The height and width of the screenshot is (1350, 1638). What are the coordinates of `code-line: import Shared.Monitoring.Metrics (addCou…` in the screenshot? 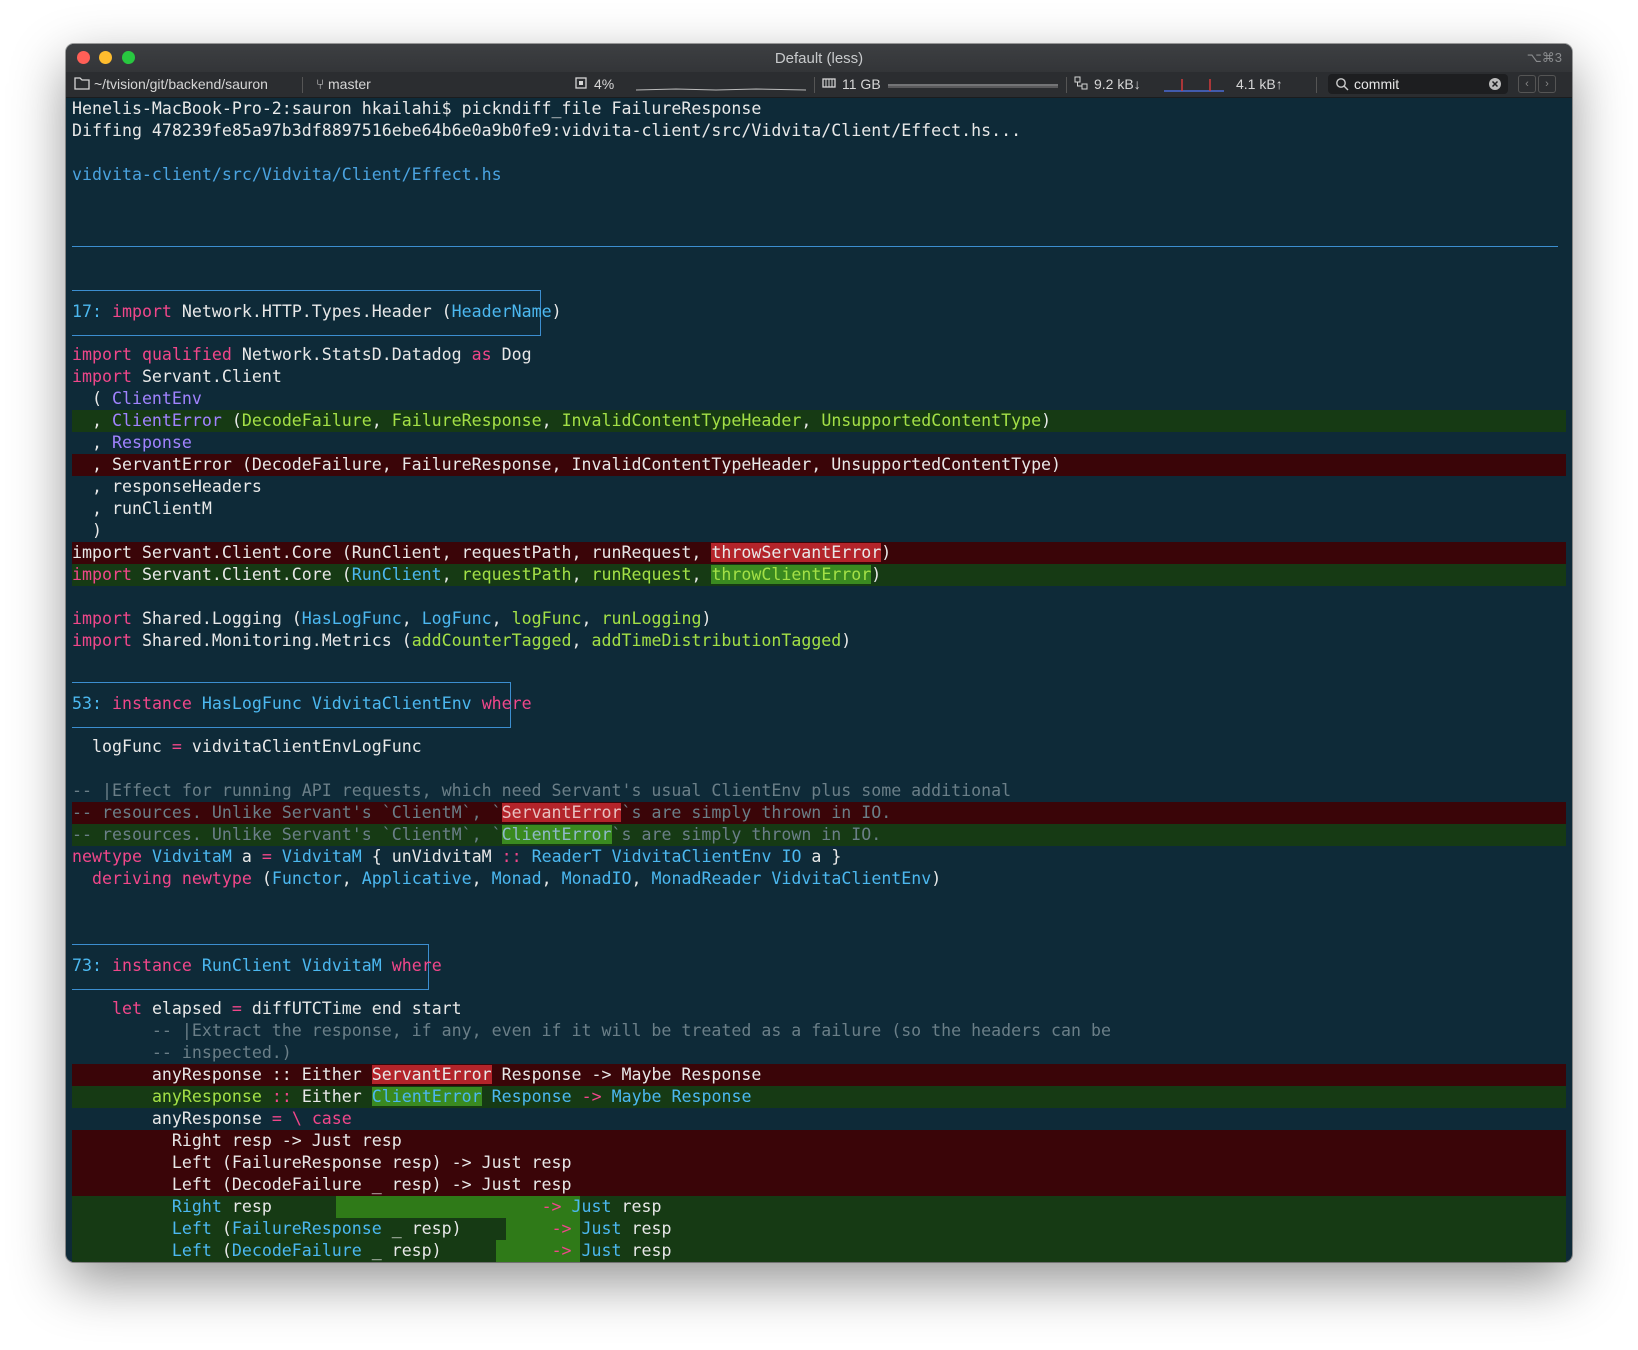 It's located at (462, 640).